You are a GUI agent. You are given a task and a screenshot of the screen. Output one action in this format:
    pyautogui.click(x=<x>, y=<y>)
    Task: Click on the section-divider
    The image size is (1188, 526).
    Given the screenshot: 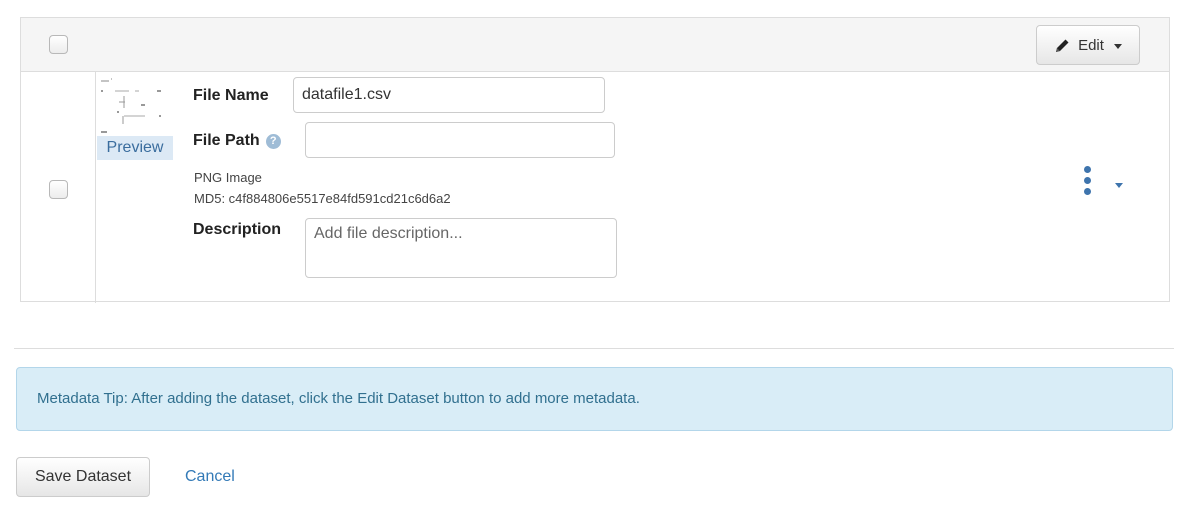 What is the action you would take?
    pyautogui.click(x=594, y=348)
    